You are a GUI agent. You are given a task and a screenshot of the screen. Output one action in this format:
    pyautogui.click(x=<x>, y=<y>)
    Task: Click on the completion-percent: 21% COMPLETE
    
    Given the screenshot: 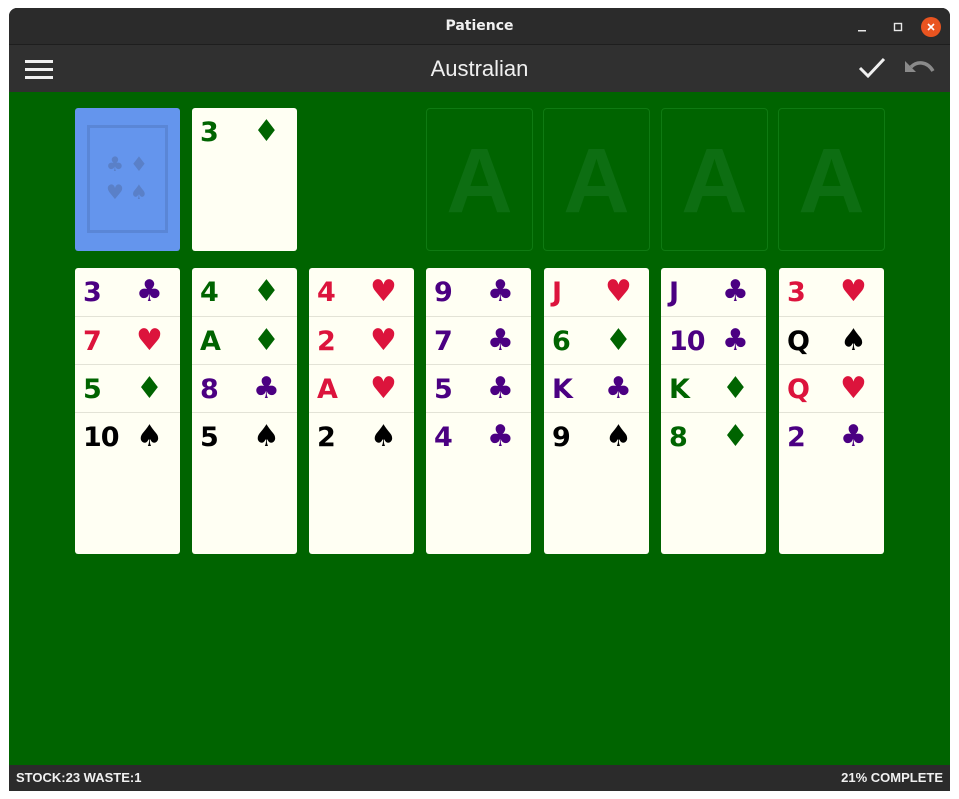 What is the action you would take?
    pyautogui.click(x=892, y=777)
    